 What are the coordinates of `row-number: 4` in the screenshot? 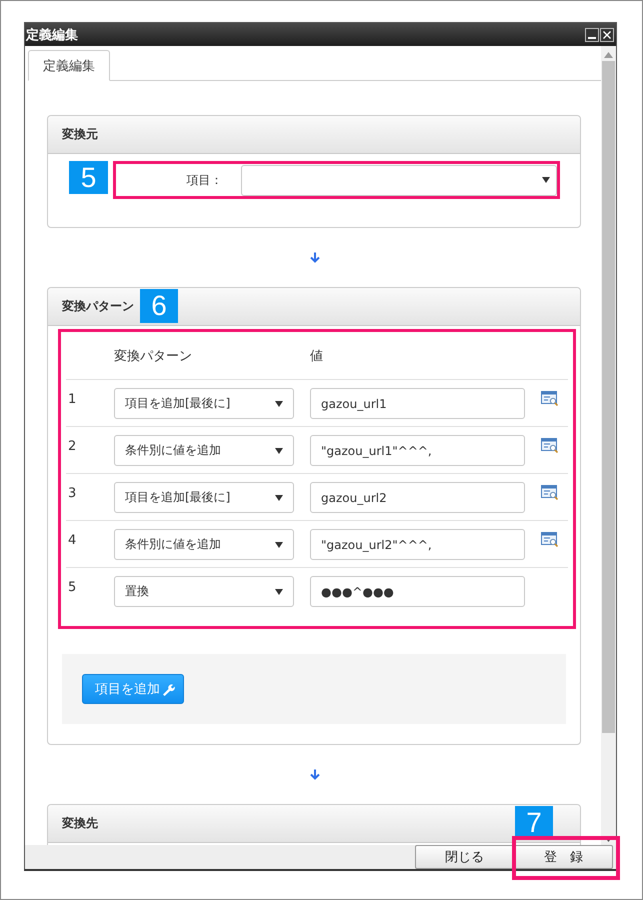 It's located at (72, 540).